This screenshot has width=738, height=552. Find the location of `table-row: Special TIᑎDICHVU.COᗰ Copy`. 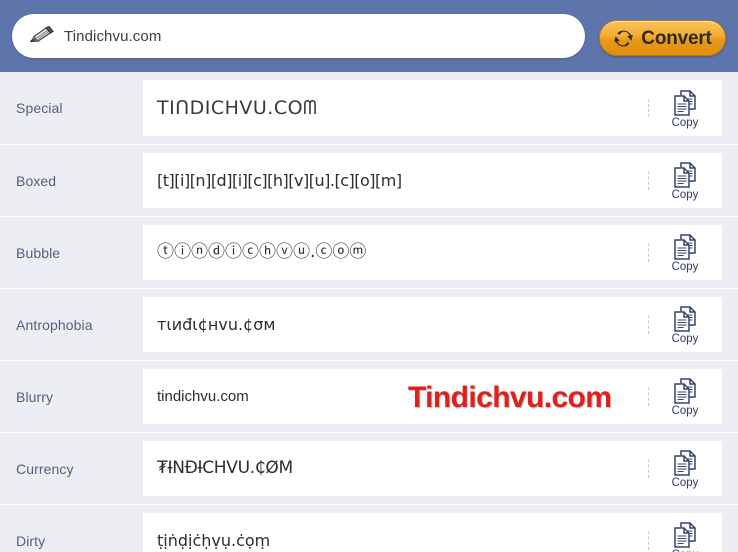

table-row: Special TIᑎDICHVU.COᗰ Copy is located at coordinates (369, 108).